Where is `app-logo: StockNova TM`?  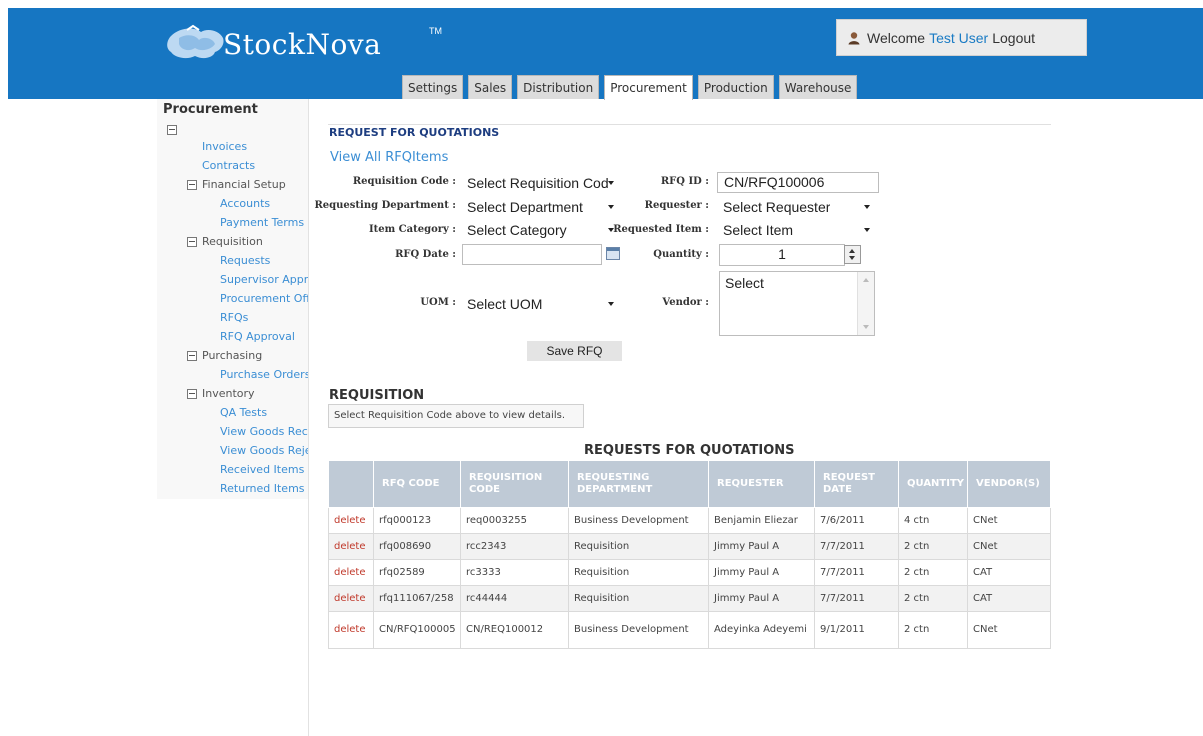
app-logo: StockNova TM is located at coordinates (303, 43).